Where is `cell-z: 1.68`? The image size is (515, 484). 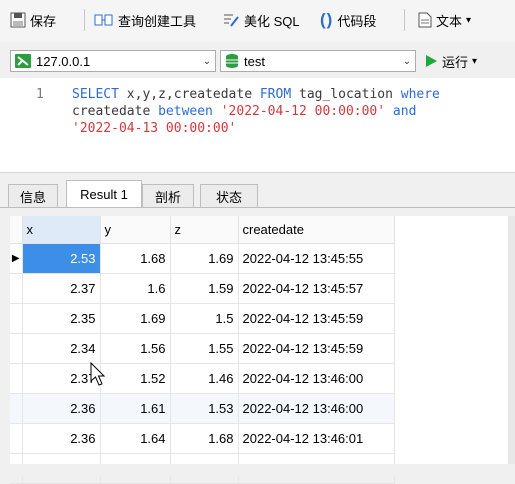 cell-z: 1.68 is located at coordinates (204, 438).